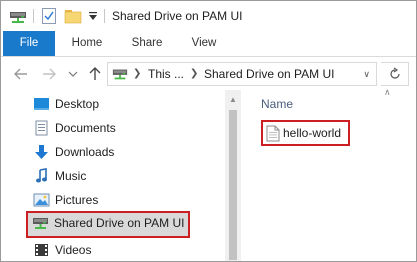 The image size is (417, 262). I want to click on navigation-bar: ❯ This ... ❯ Shared Drive on PAM UI ∨, so click(208, 74).